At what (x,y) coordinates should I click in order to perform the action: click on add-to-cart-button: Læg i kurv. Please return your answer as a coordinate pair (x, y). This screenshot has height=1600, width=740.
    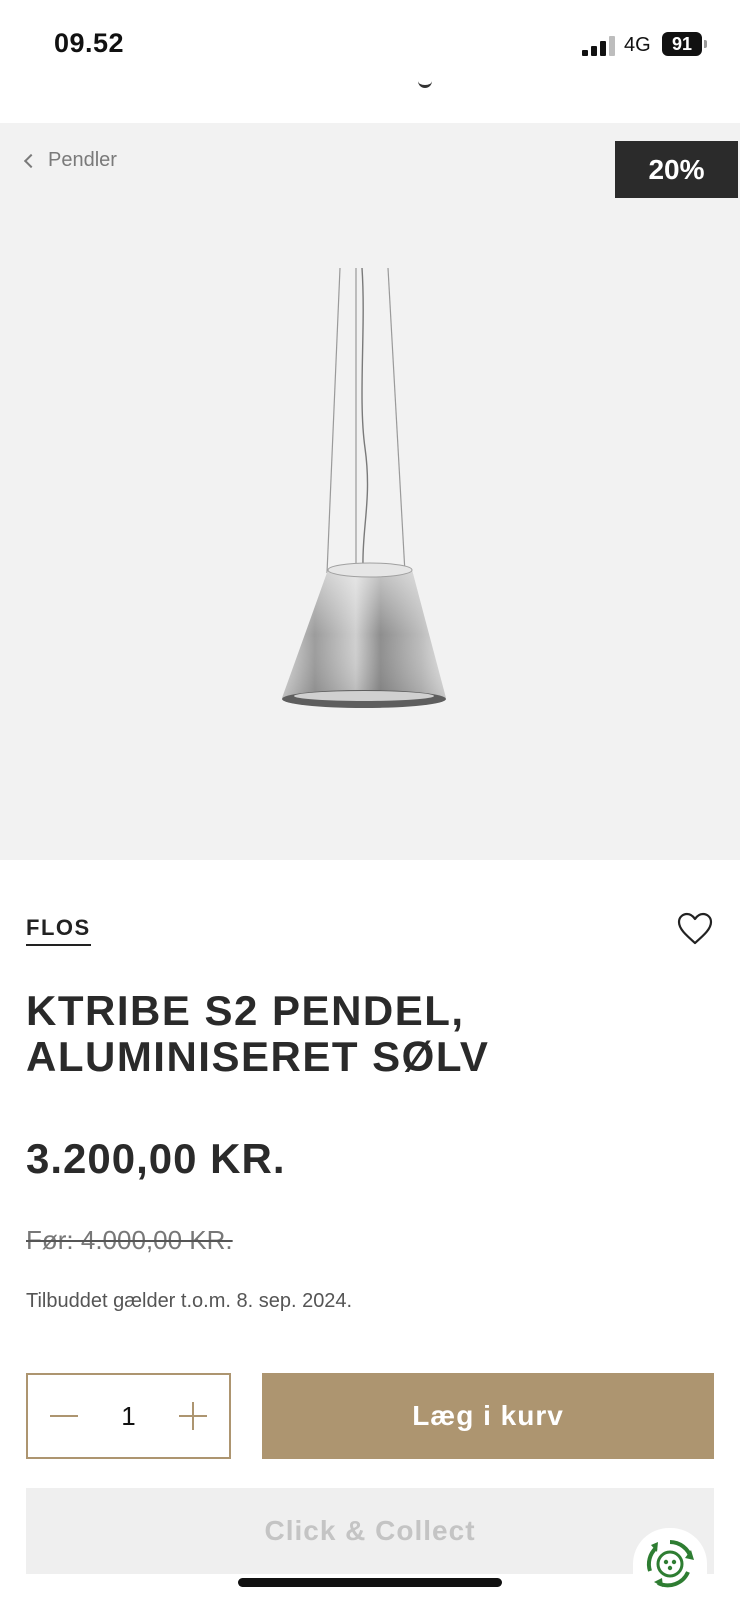
    Looking at the image, I should click on (488, 1416).